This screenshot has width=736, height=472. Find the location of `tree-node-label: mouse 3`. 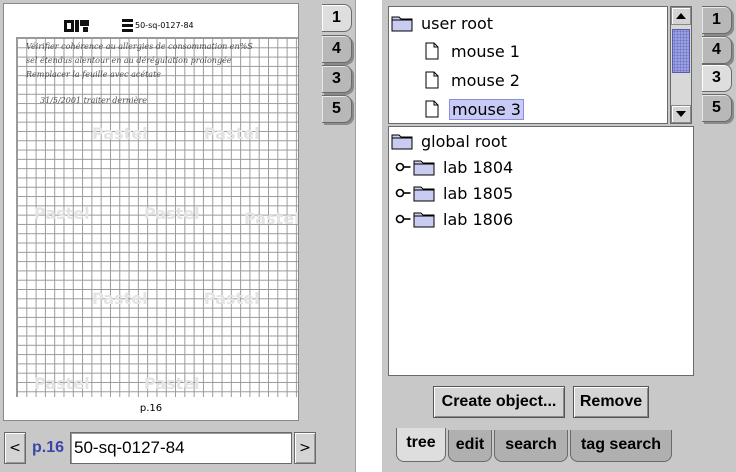

tree-node-label: mouse 3 is located at coordinates (486, 109).